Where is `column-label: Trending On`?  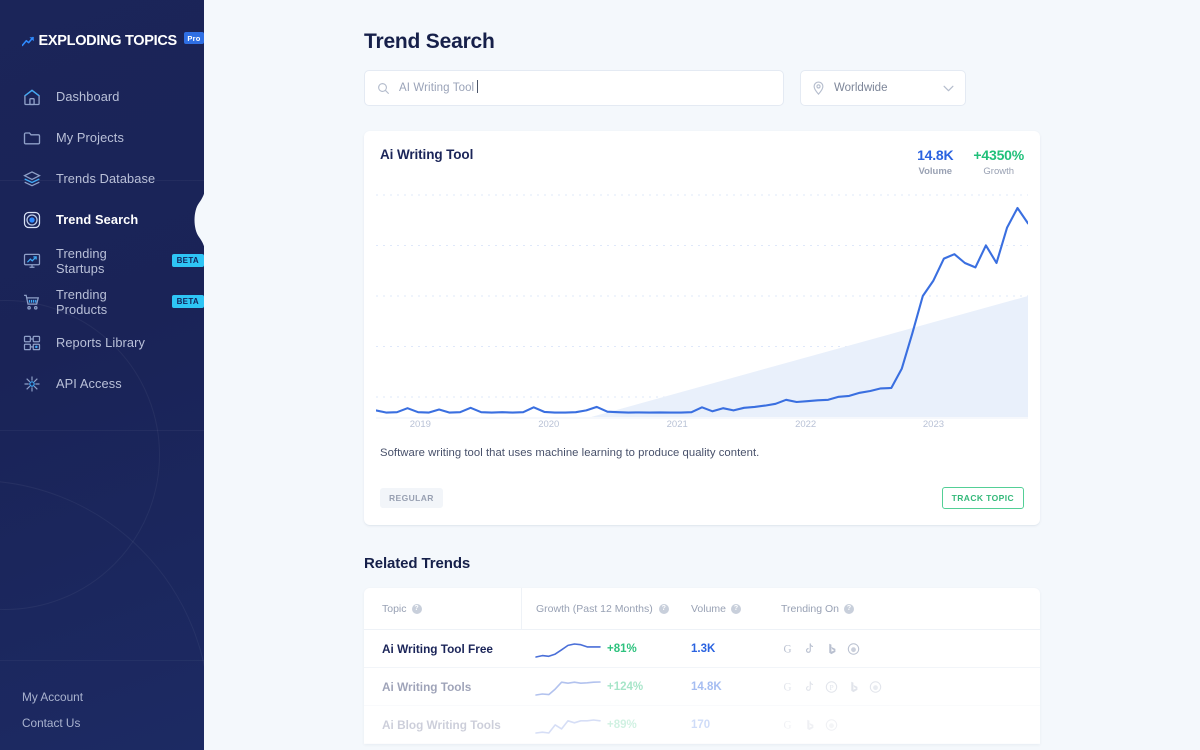 column-label: Trending On is located at coordinates (810, 608).